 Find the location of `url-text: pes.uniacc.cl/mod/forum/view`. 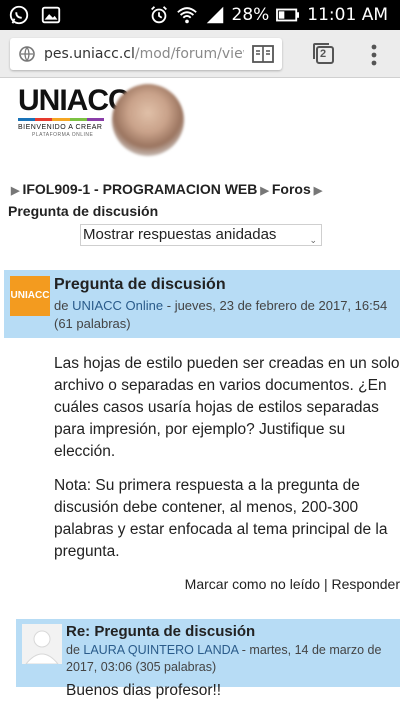

url-text: pes.uniacc.cl/mod/forum/view is located at coordinates (144, 54).